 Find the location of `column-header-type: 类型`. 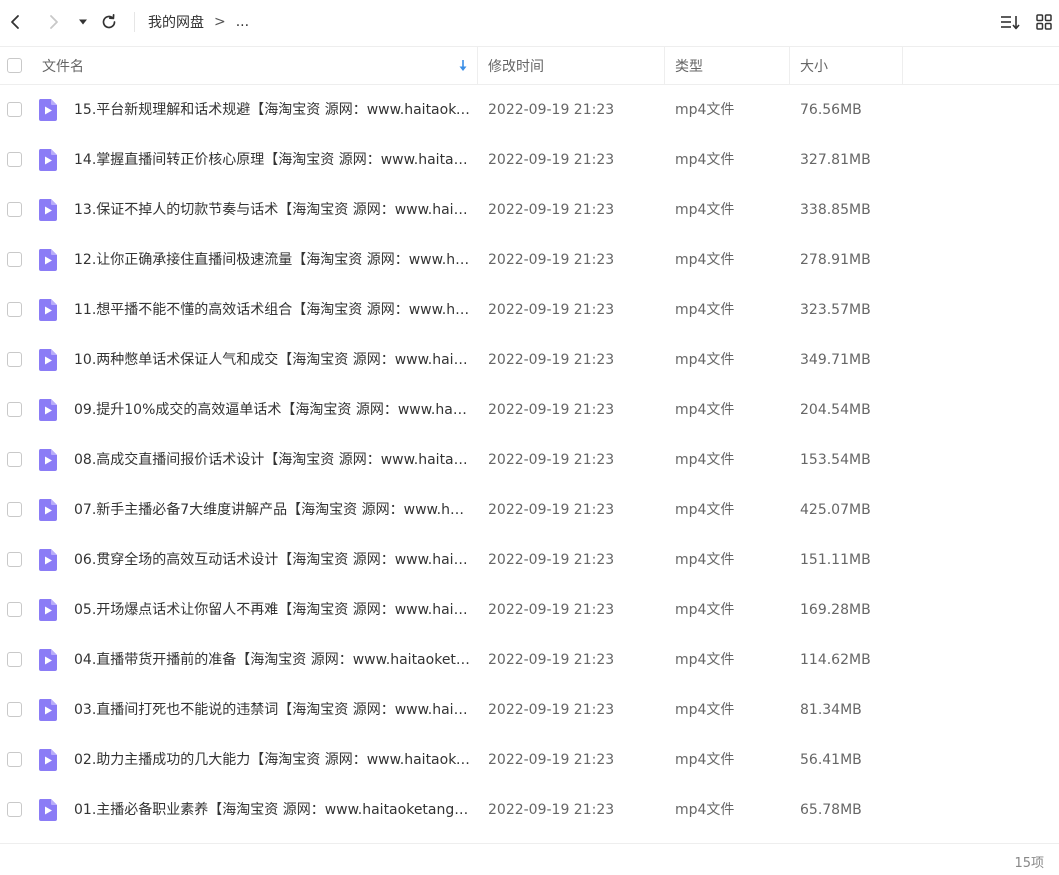

column-header-type: 类型 is located at coordinates (727, 65).